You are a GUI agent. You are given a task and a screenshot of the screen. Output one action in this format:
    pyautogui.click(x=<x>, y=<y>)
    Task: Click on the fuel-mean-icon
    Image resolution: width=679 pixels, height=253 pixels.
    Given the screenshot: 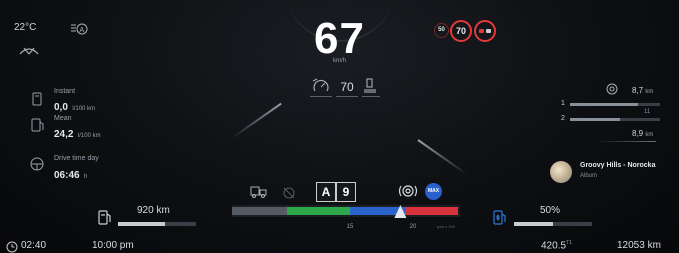 What is the action you would take?
    pyautogui.click(x=37, y=125)
    